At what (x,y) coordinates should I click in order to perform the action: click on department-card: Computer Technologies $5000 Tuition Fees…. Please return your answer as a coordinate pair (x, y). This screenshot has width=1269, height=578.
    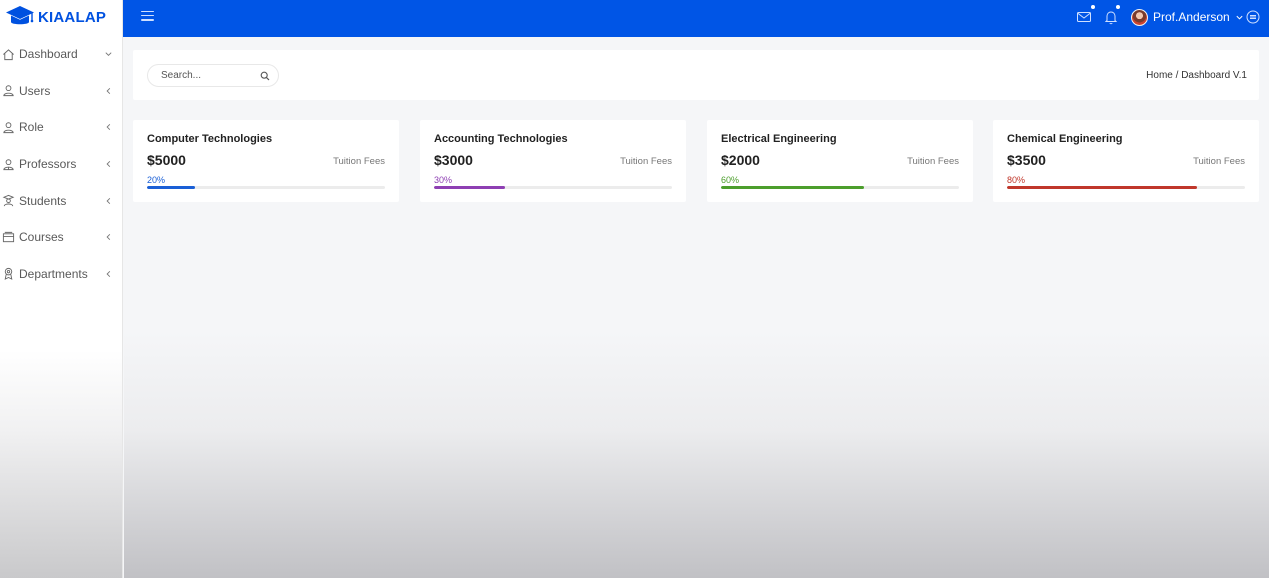
    Looking at the image, I should click on (266, 161).